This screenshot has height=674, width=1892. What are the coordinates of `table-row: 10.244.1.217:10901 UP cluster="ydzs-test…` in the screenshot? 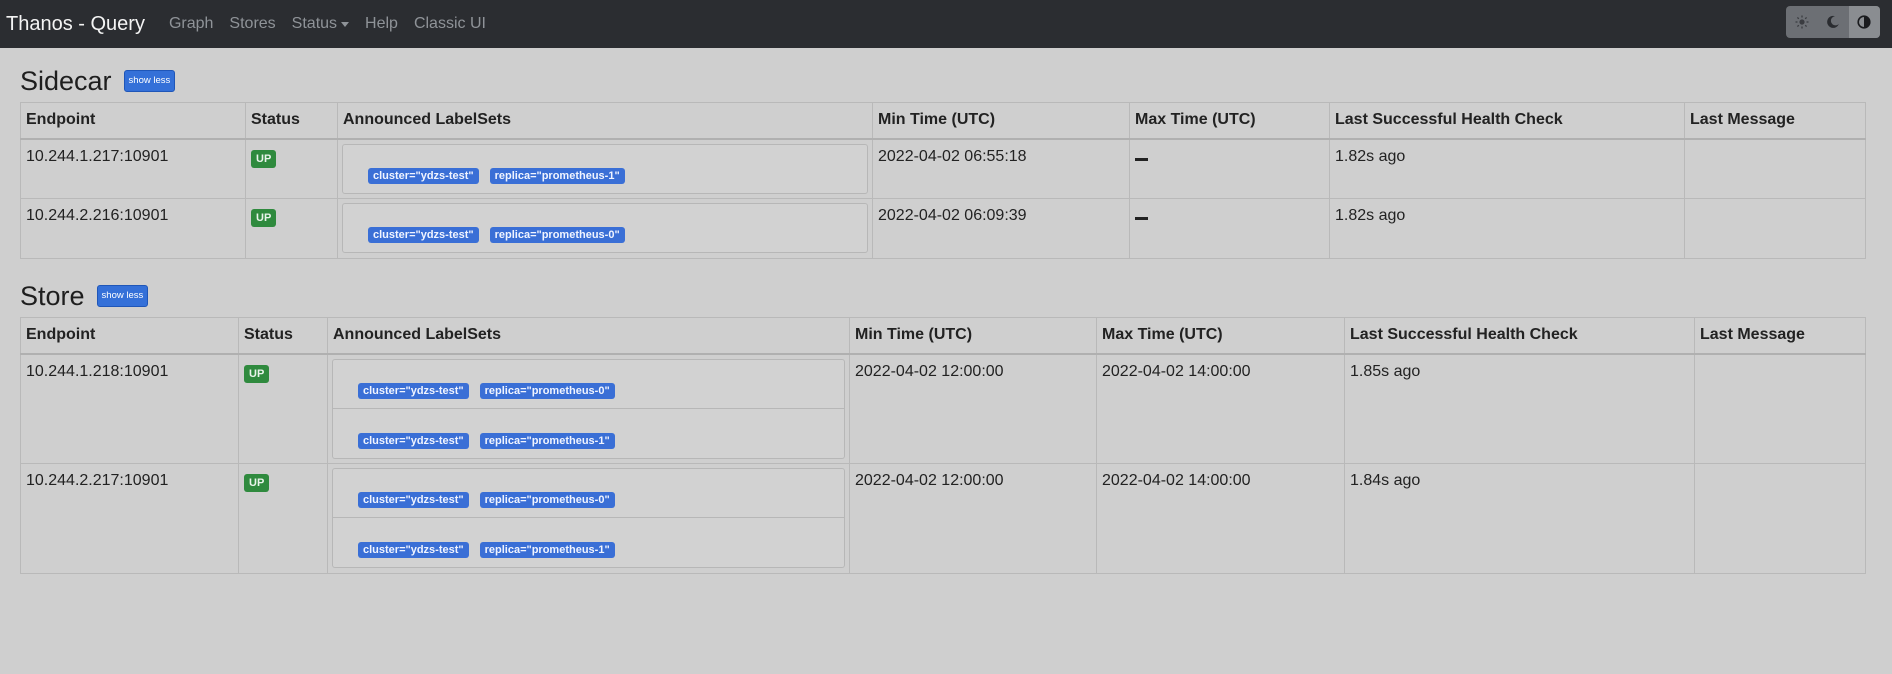 It's located at (943, 168).